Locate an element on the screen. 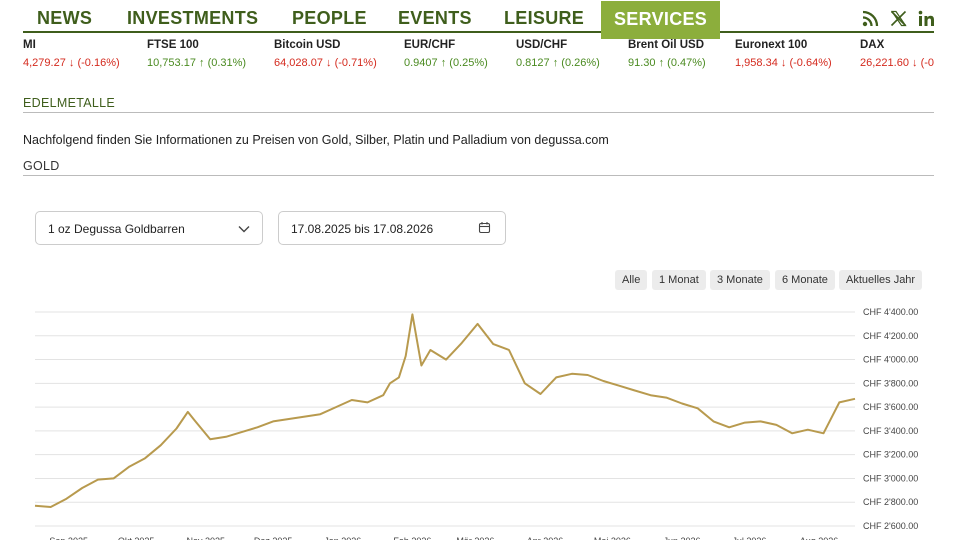  ticker-item: Euronext 100 1,958.34 ↓ (-0.64%) is located at coordinates (783, 53).